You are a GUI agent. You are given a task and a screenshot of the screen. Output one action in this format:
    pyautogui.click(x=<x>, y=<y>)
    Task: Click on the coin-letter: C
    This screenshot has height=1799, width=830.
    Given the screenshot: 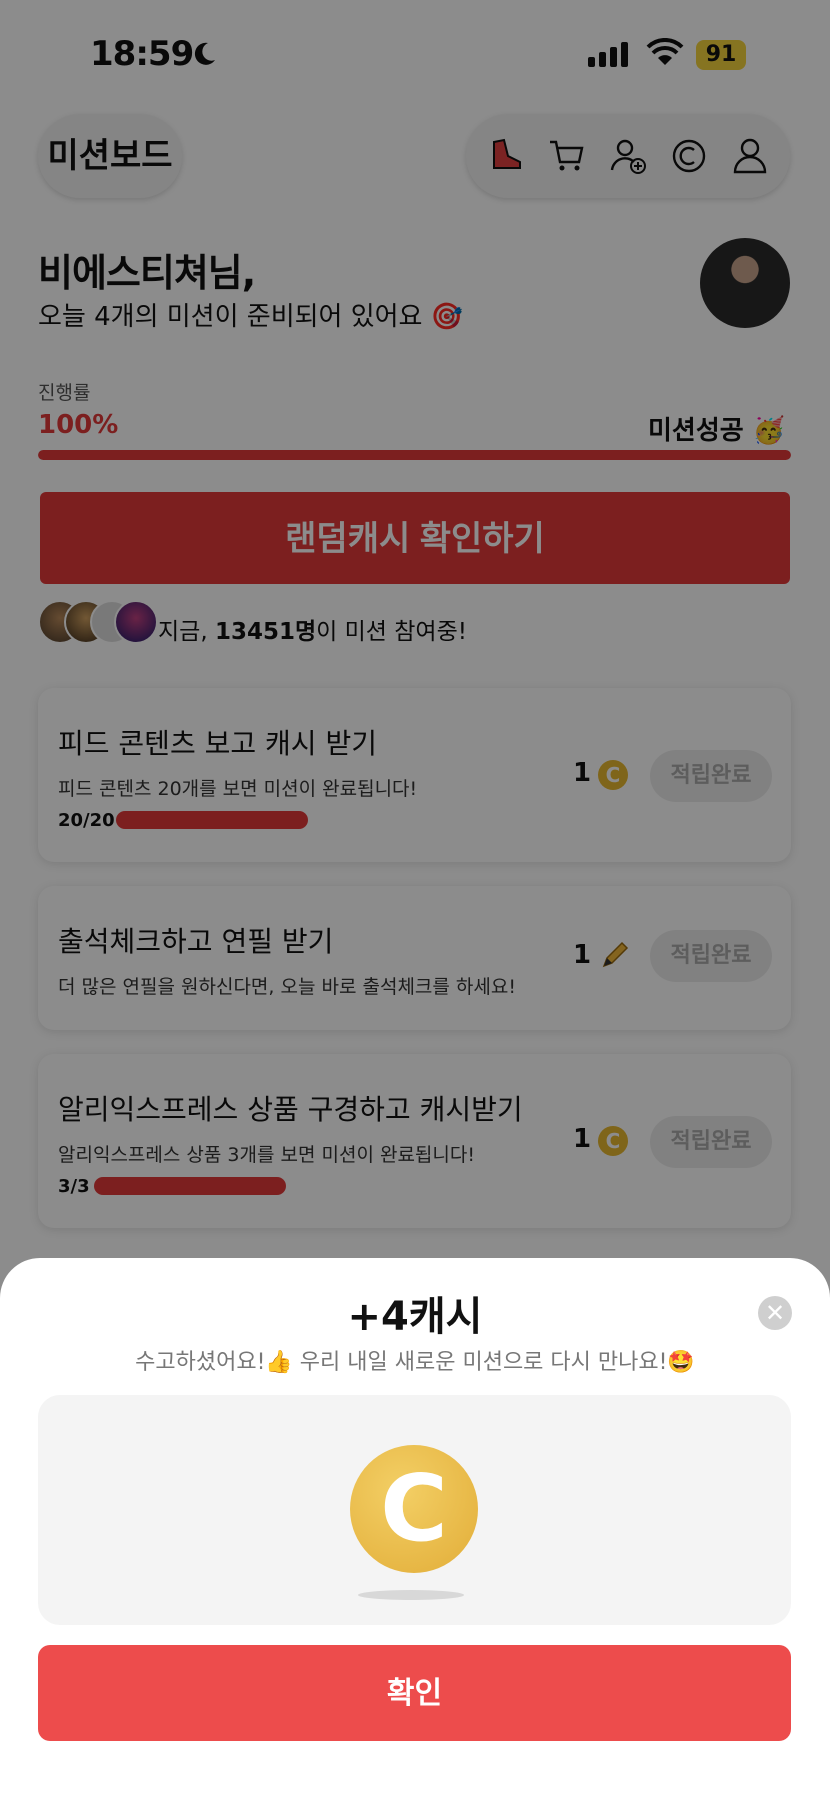 What is the action you would take?
    pyautogui.click(x=414, y=1508)
    